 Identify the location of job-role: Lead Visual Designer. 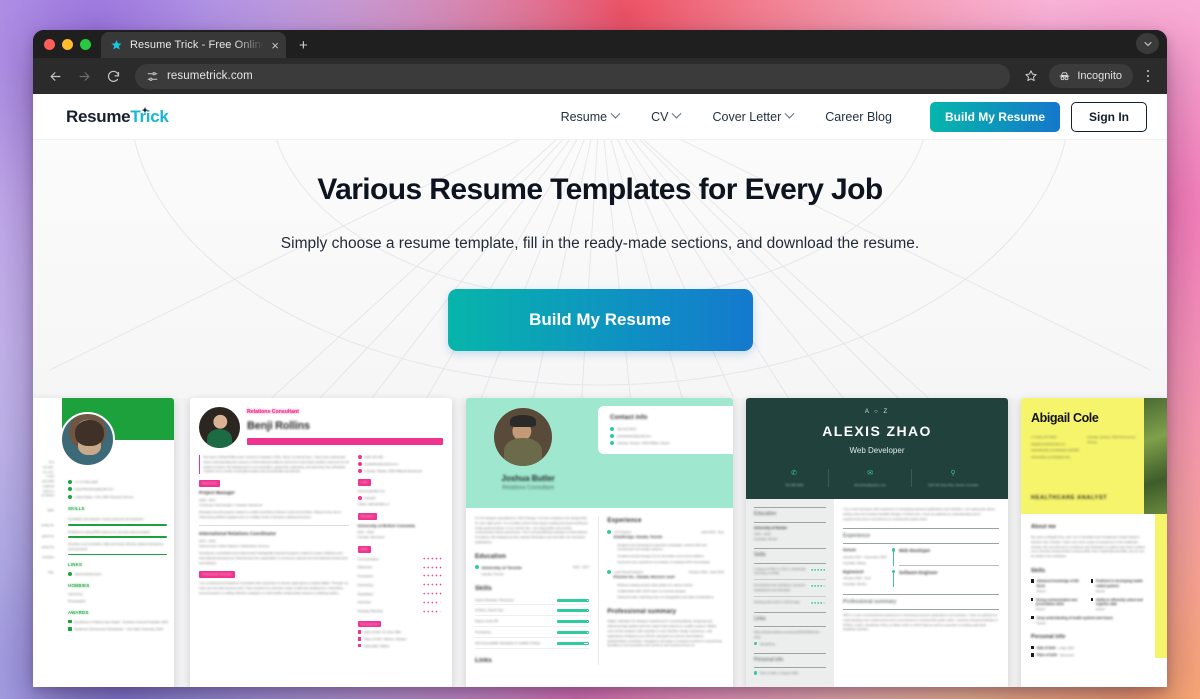
(628, 571).